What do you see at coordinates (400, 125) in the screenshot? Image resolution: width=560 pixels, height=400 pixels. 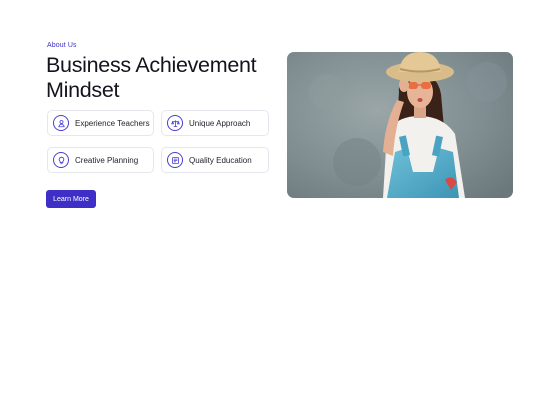 I see `hero-photo` at bounding box center [400, 125].